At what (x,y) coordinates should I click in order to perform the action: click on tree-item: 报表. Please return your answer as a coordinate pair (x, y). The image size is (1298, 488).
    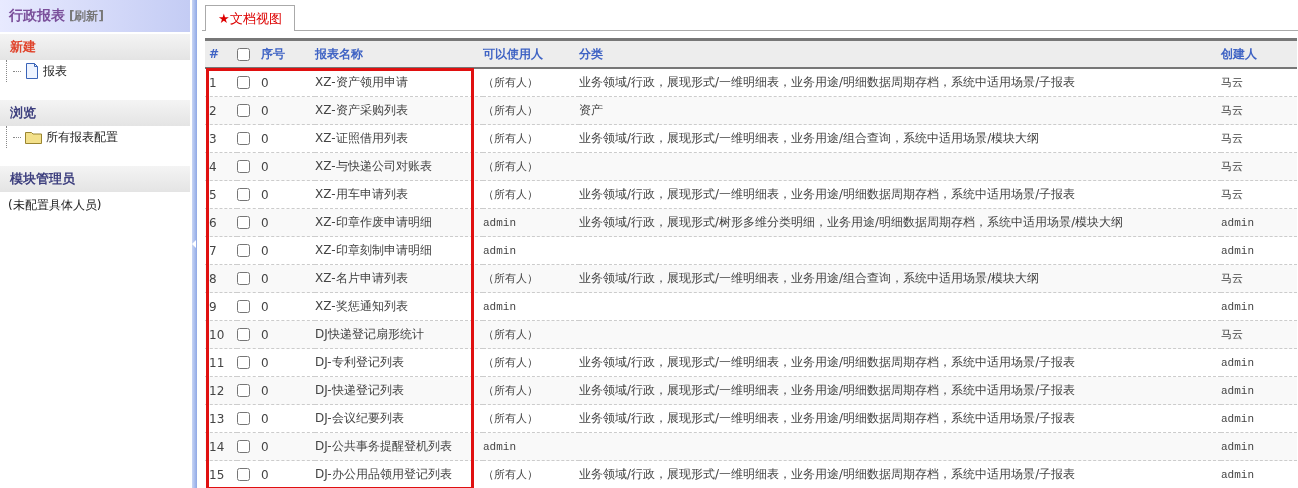
    Looking at the image, I should click on (55, 71).